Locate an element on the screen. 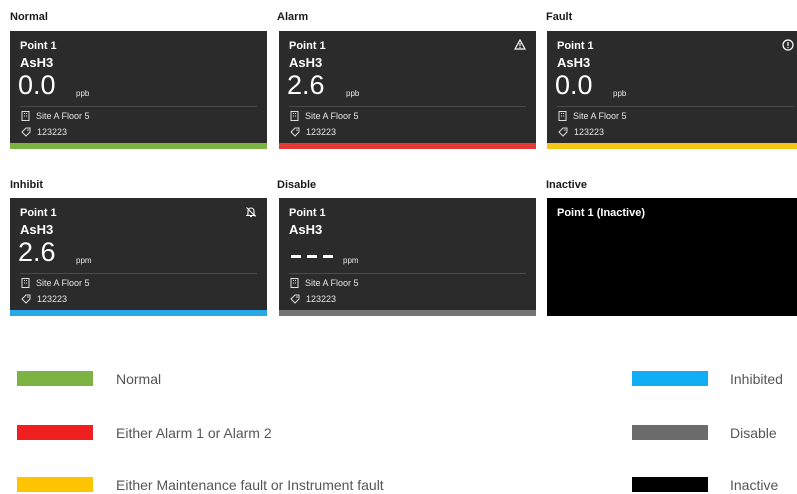 The height and width of the screenshot is (494, 797). legend-swatch-fault is located at coordinates (55, 484).